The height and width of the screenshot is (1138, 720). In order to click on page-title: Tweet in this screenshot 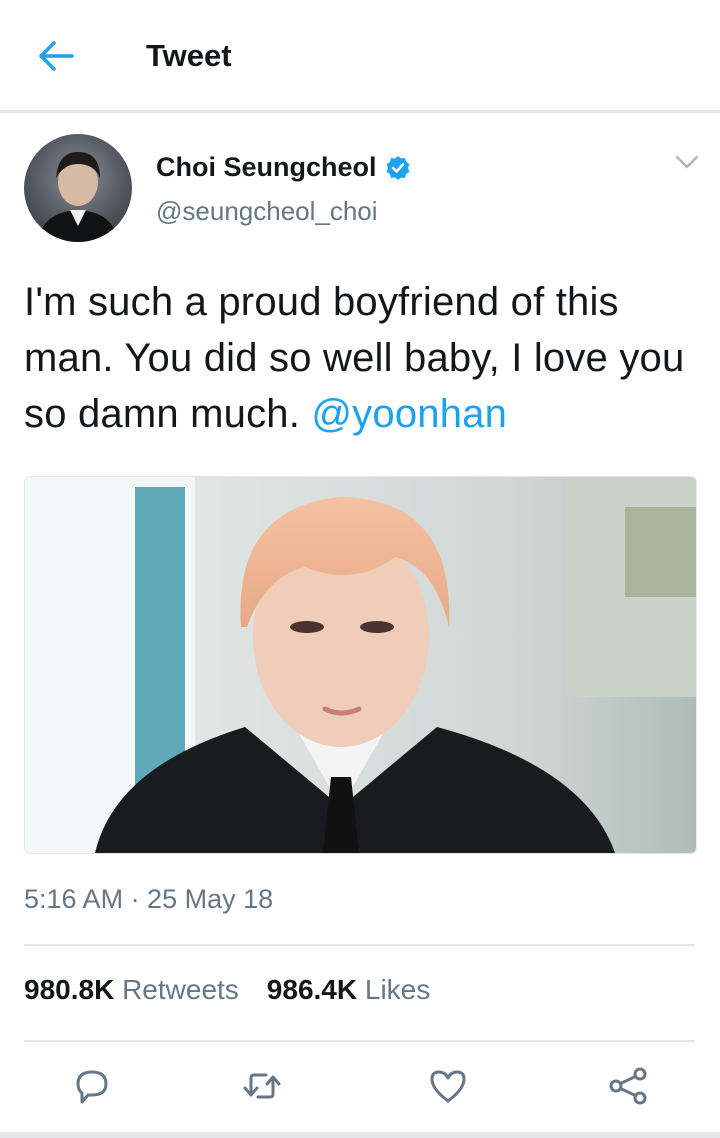, I will do `click(189, 55)`.